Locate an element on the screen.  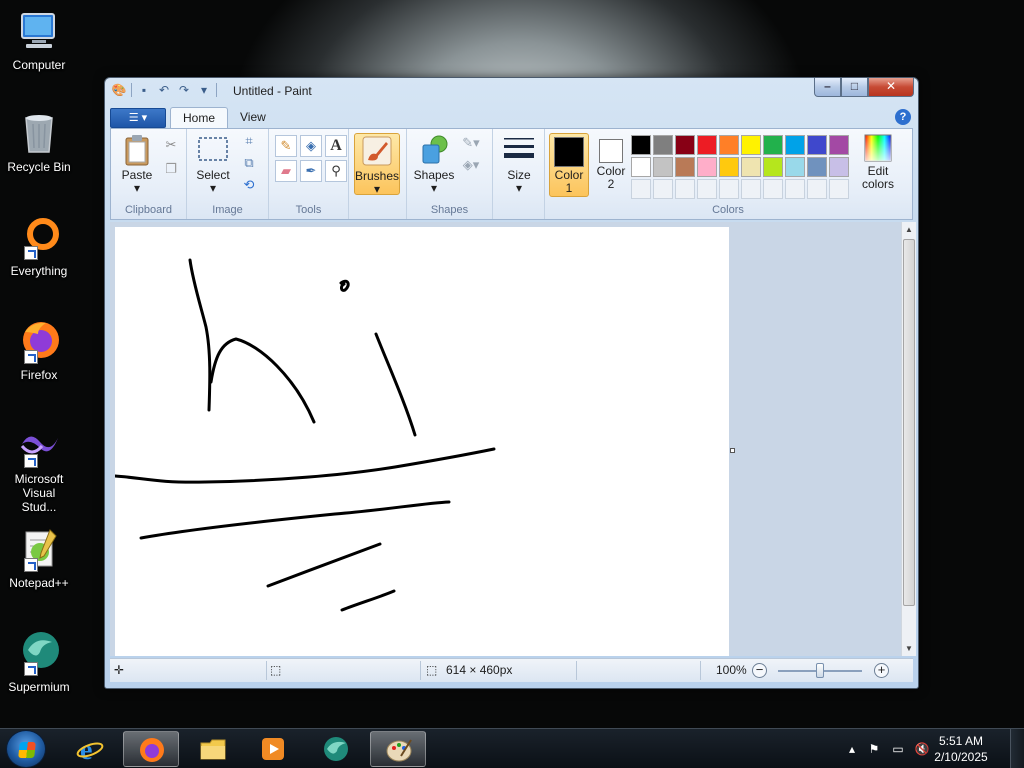
maximize-button: □ is located at coordinates (854, 87).